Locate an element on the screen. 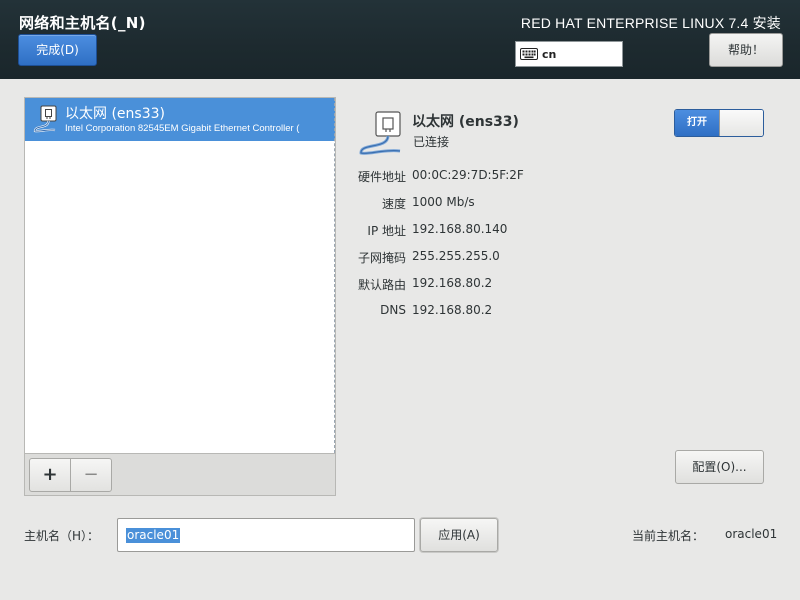 This screenshot has height=600, width=800. page-title: 网络和主机名(_N) is located at coordinates (82, 23).